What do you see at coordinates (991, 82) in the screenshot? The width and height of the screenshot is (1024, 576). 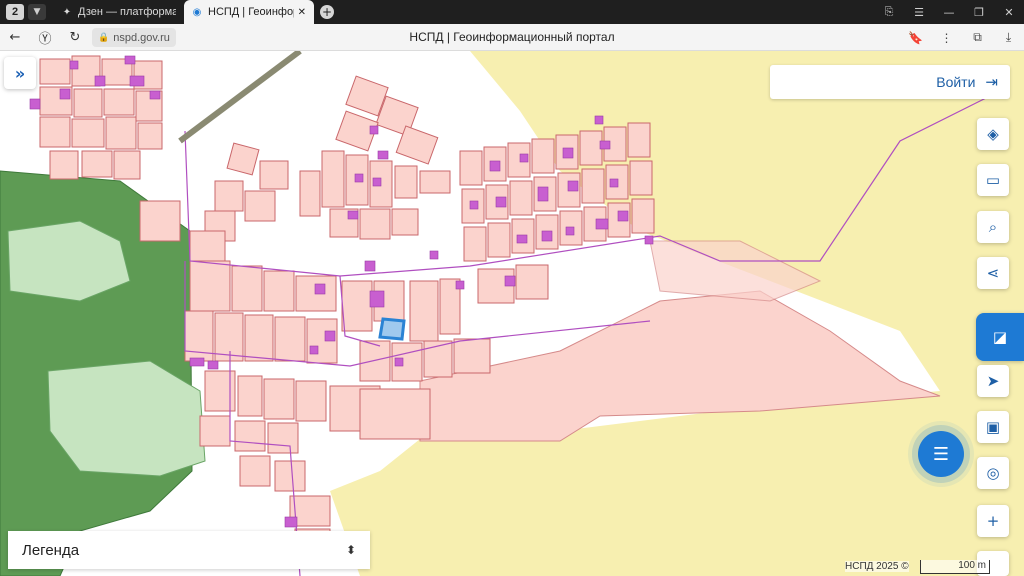 I see `login-icon: ⇥` at bounding box center [991, 82].